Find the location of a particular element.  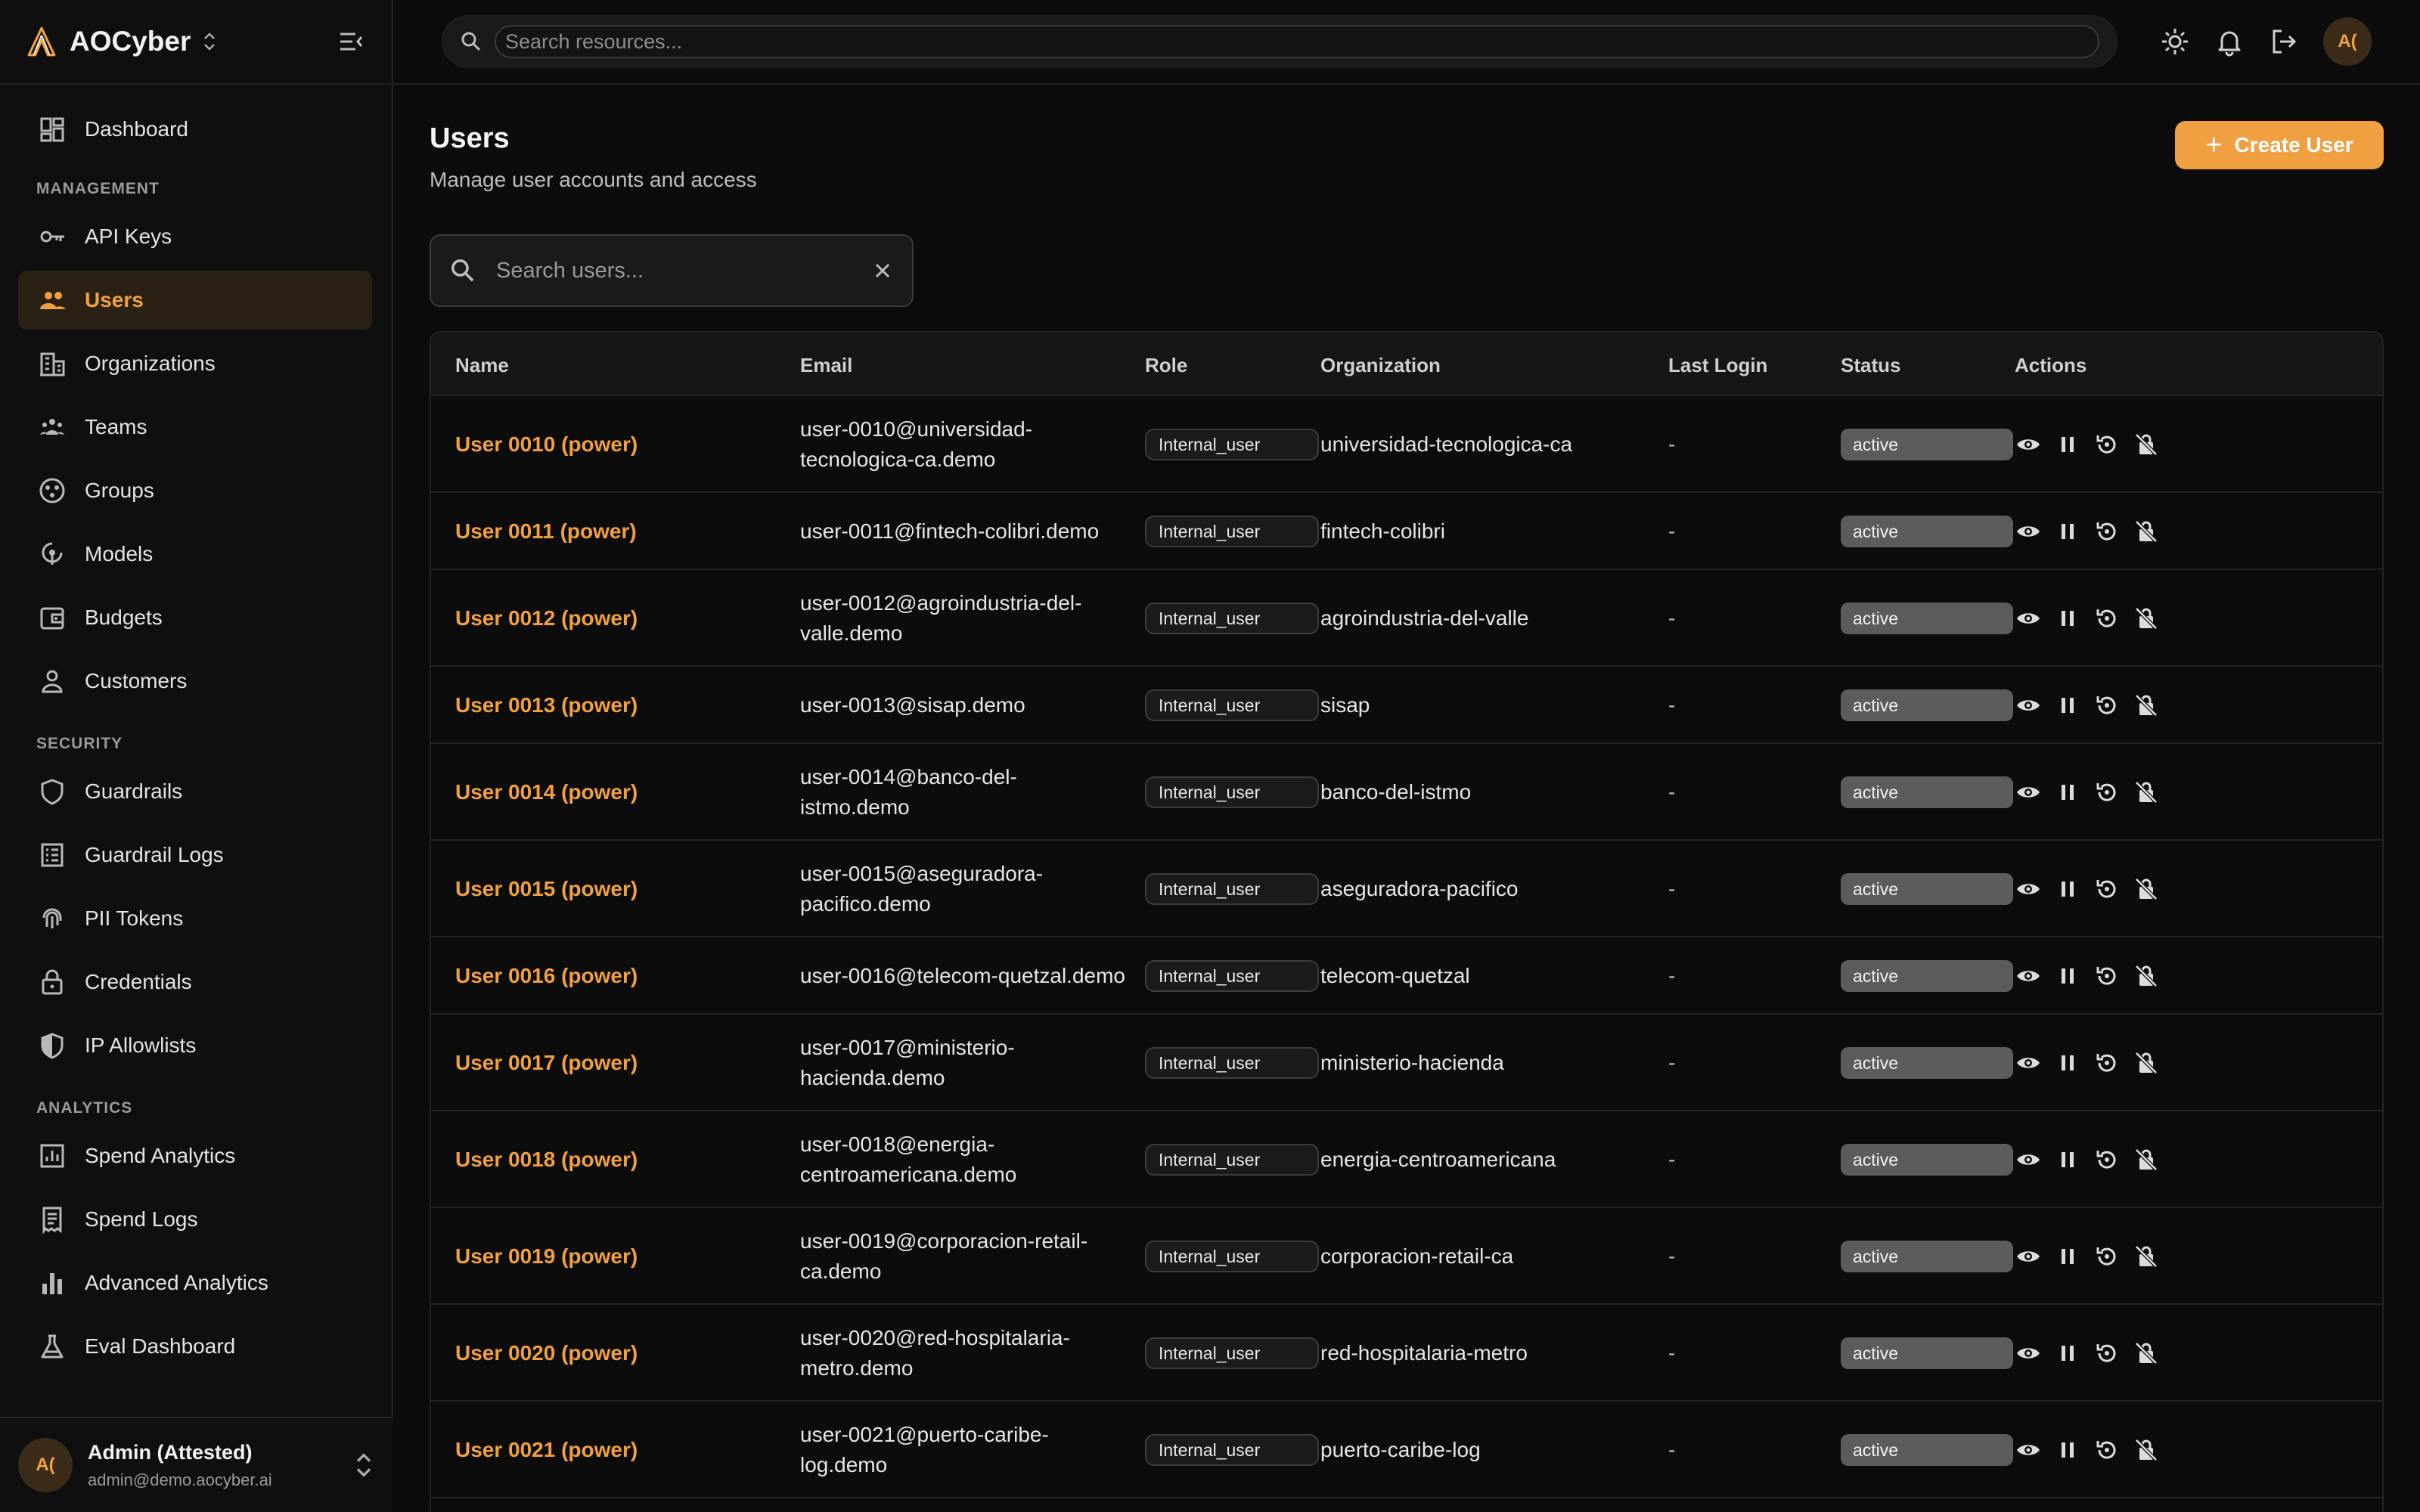

user-name-link: User 0014 (power) is located at coordinates (546, 792).